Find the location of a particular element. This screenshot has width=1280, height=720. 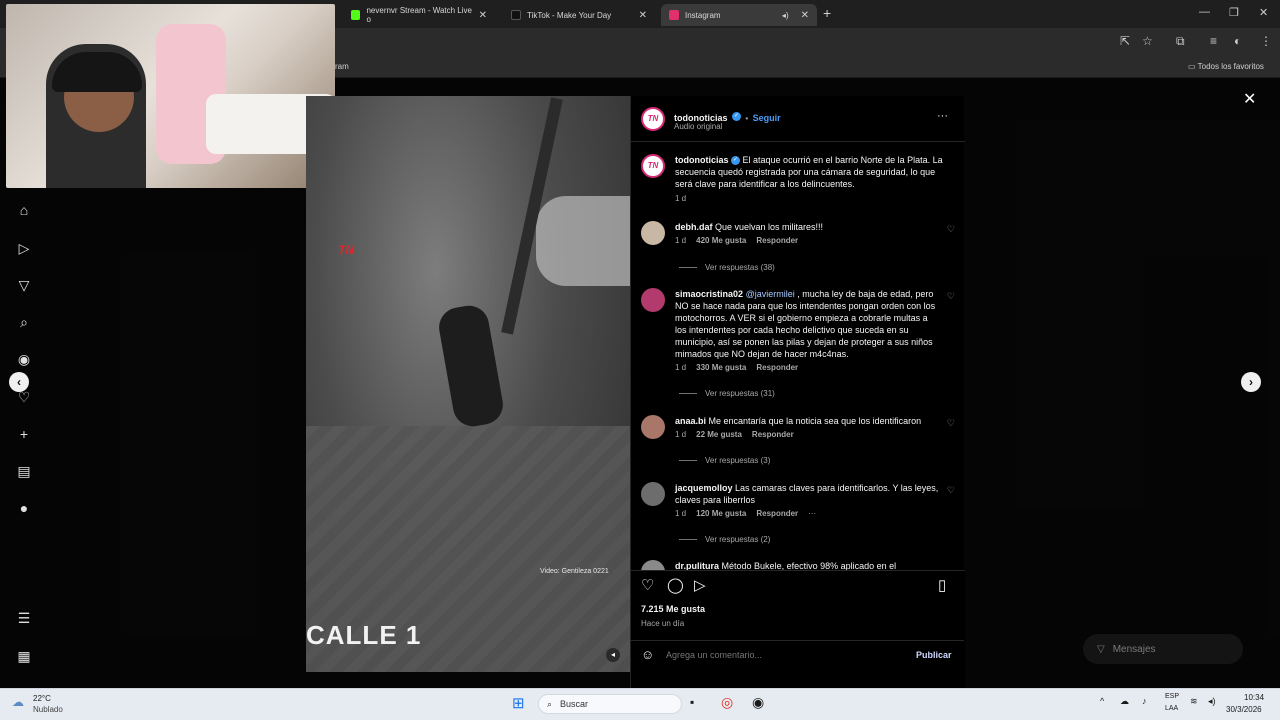

avatar: ● is located at coordinates (24, 508).